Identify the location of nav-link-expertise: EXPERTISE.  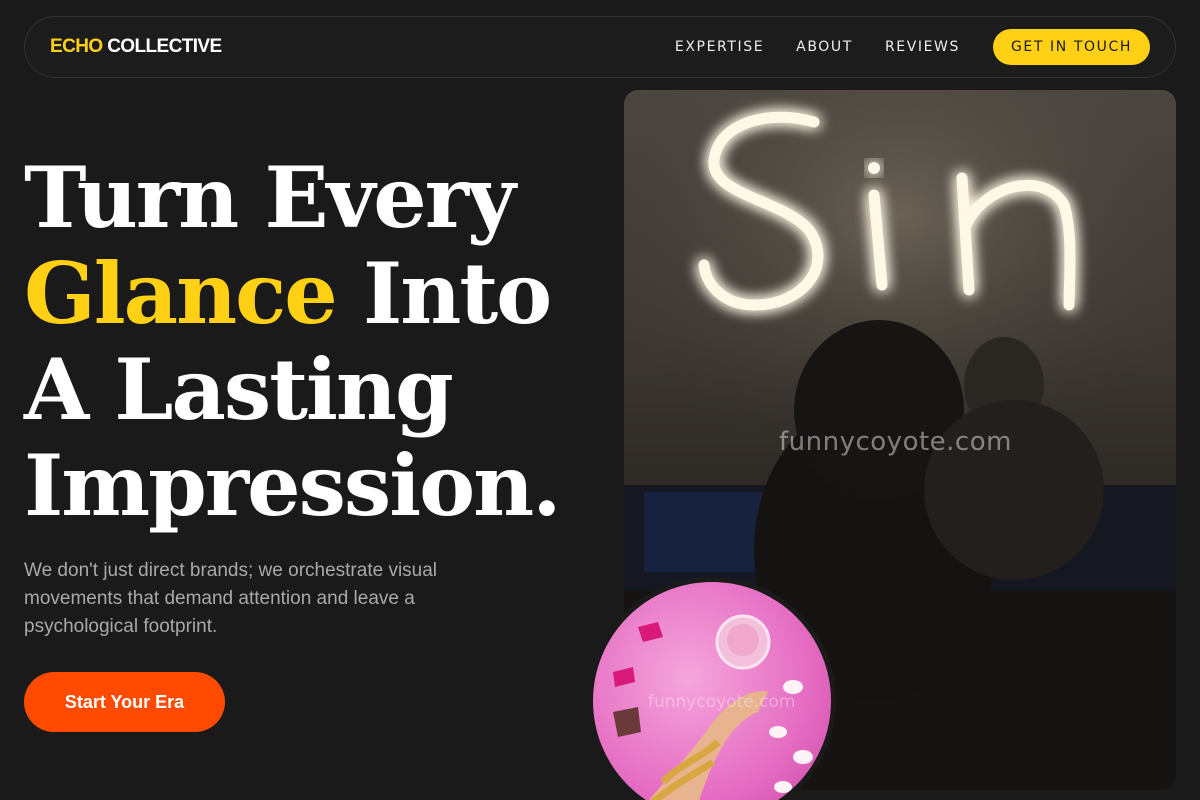
(719, 47).